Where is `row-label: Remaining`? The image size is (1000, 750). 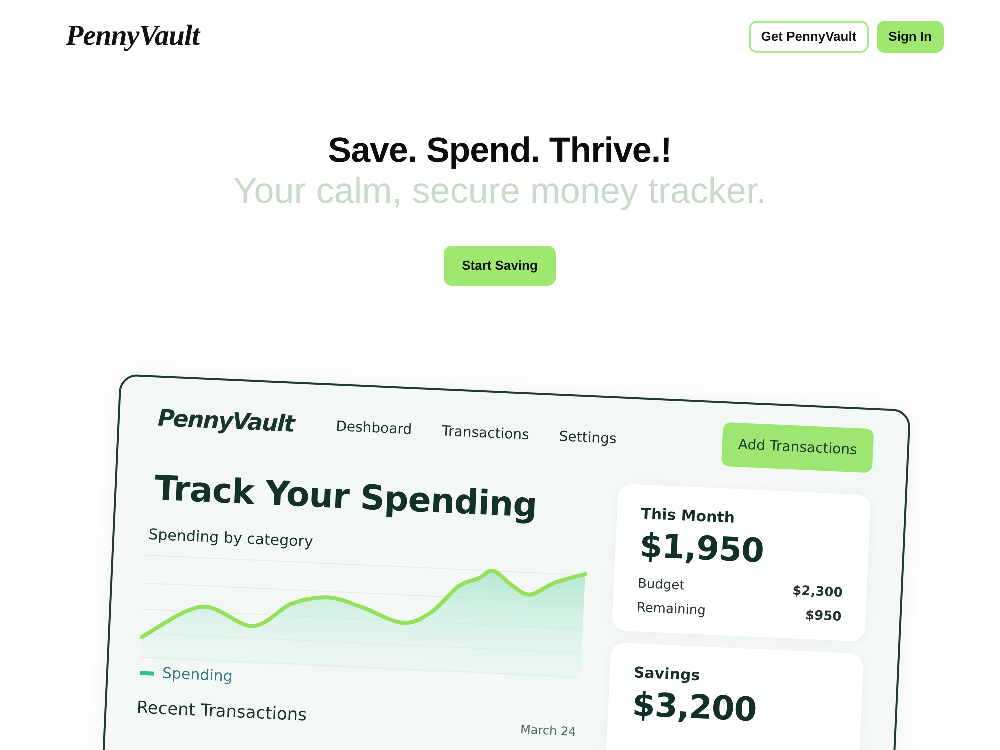
row-label: Remaining is located at coordinates (671, 609).